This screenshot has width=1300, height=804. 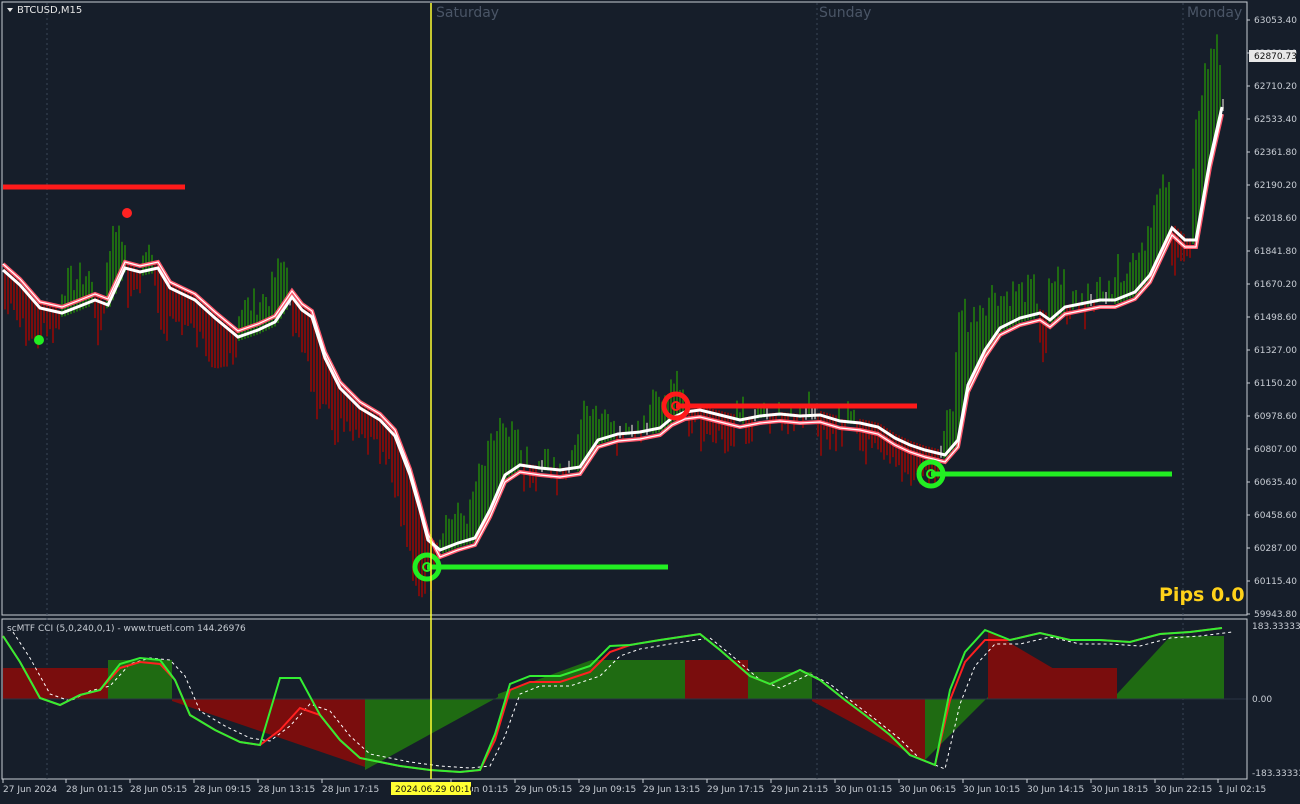 What do you see at coordinates (1275, 285) in the screenshot?
I see `price-axis-label: 61670.20` at bounding box center [1275, 285].